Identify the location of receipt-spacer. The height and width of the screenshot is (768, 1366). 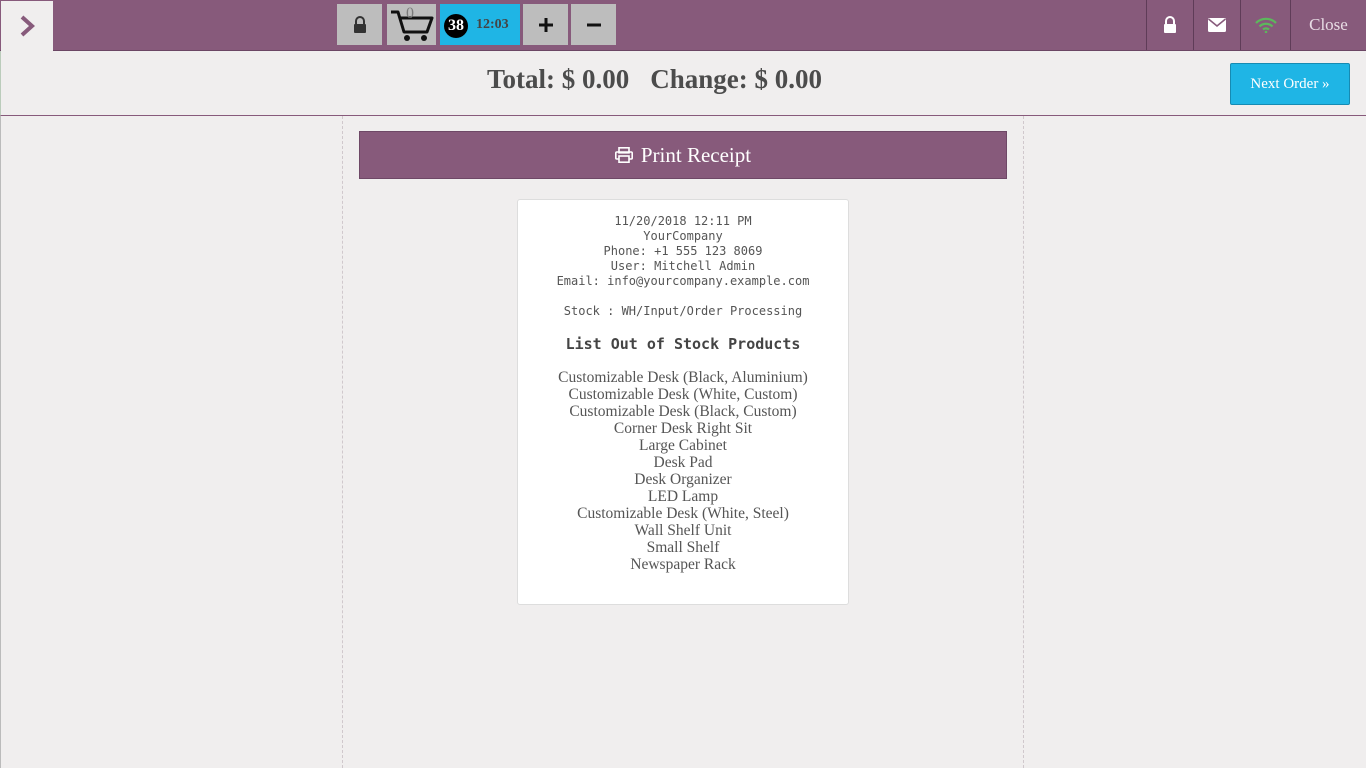
(683, 296).